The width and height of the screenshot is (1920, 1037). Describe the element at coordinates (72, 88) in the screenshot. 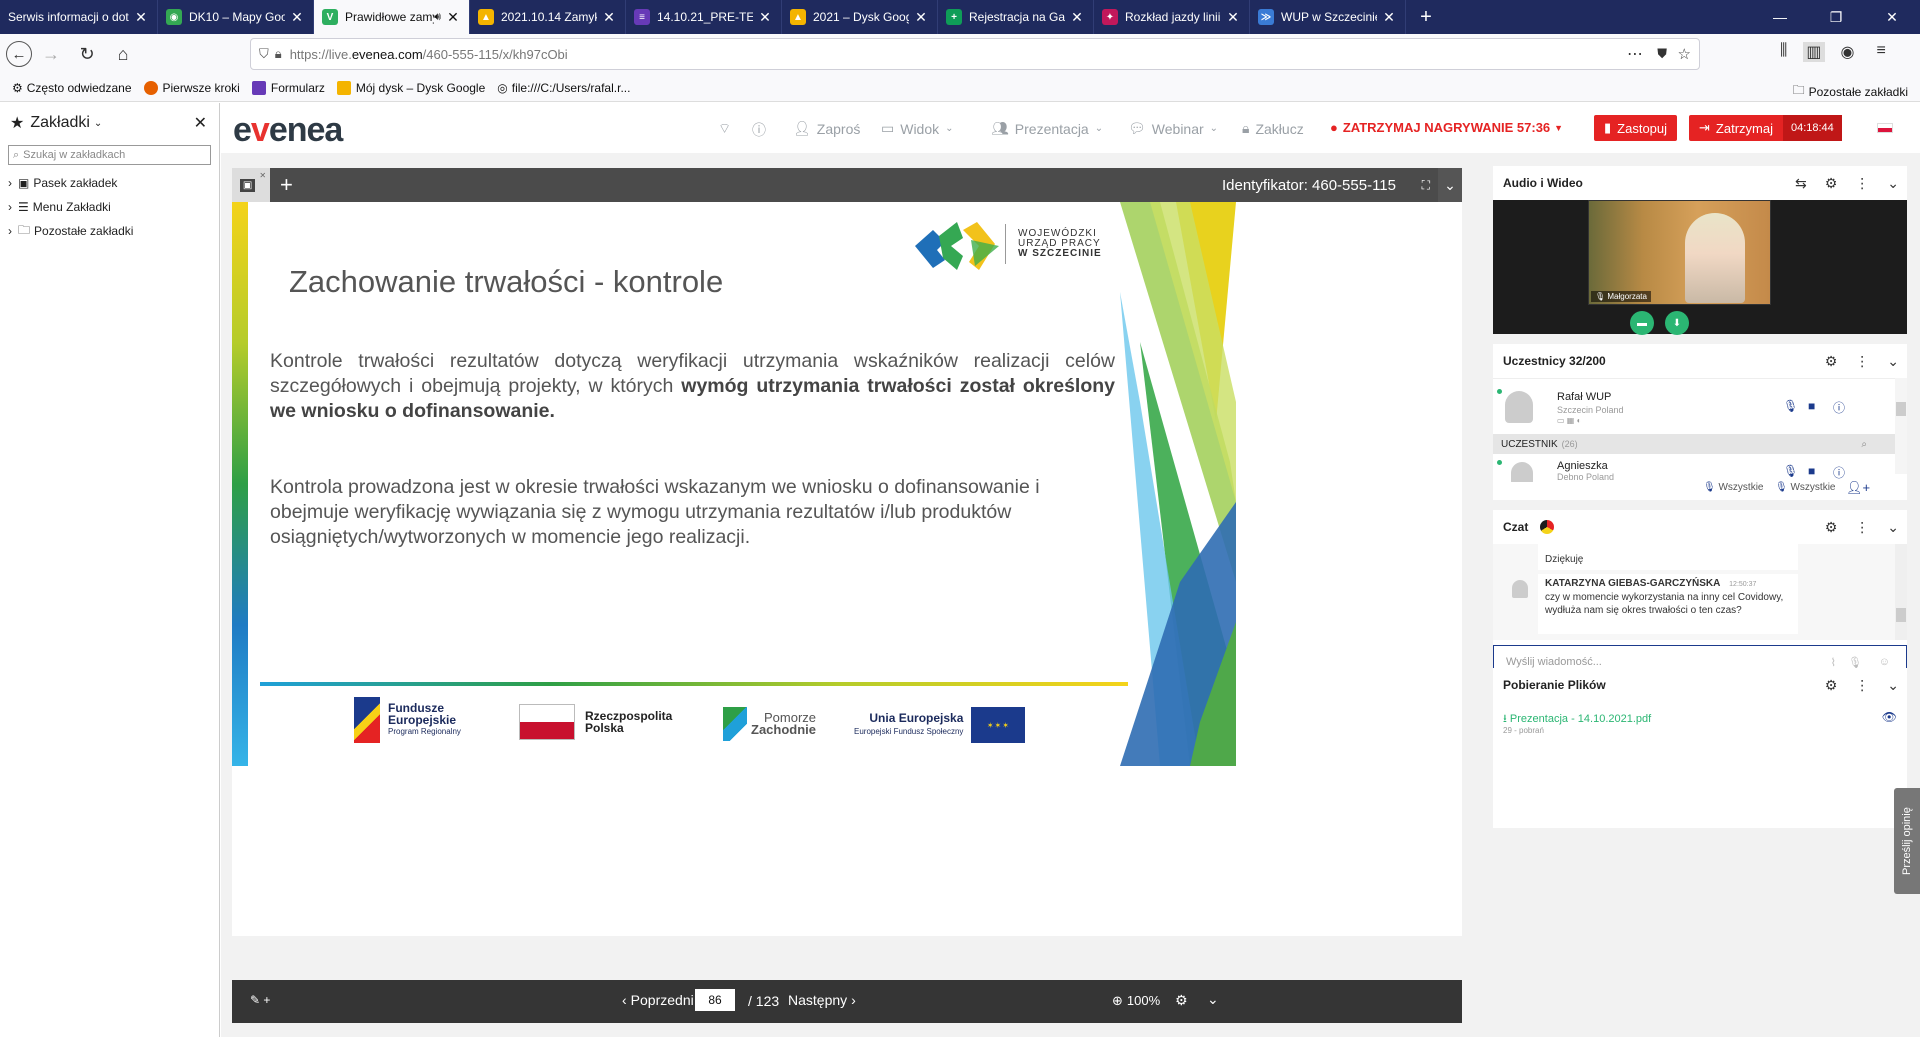

I see `bookmark-frequent: ⚙ Często odwiedzane` at that location.